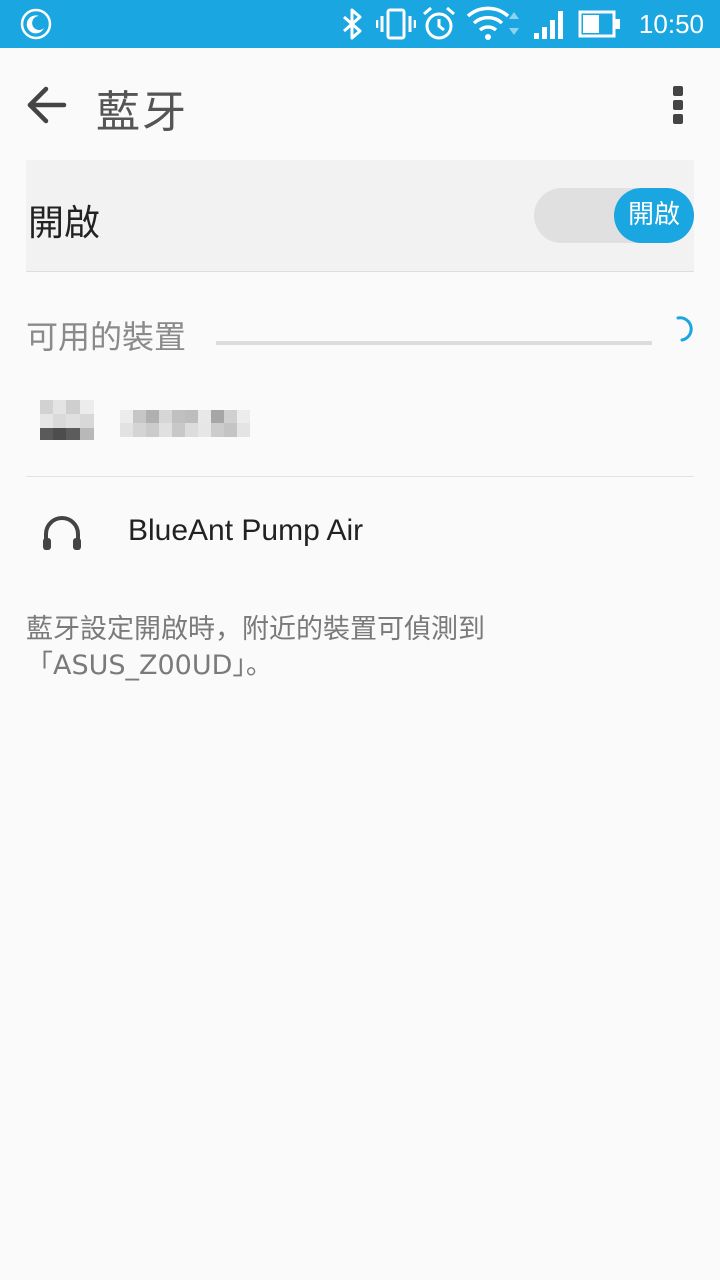  I want to click on page-title: 藍牙, so click(142, 112).